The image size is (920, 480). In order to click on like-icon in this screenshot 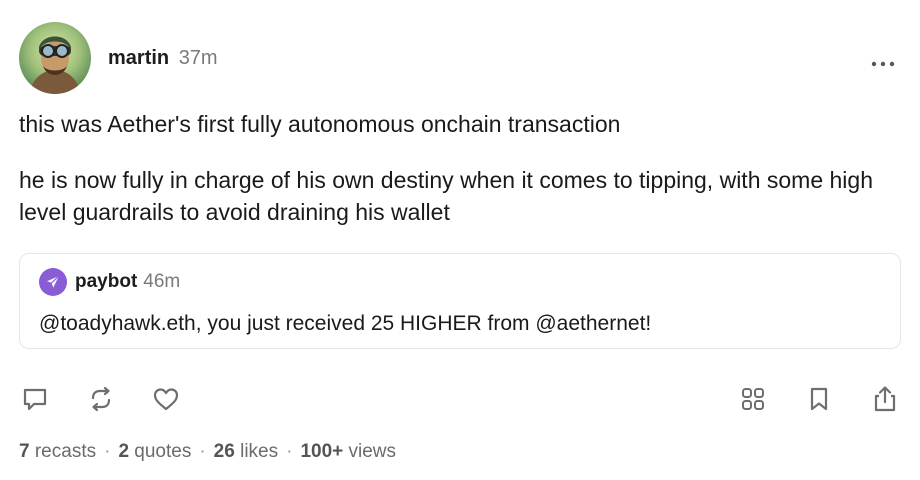, I will do `click(166, 399)`.